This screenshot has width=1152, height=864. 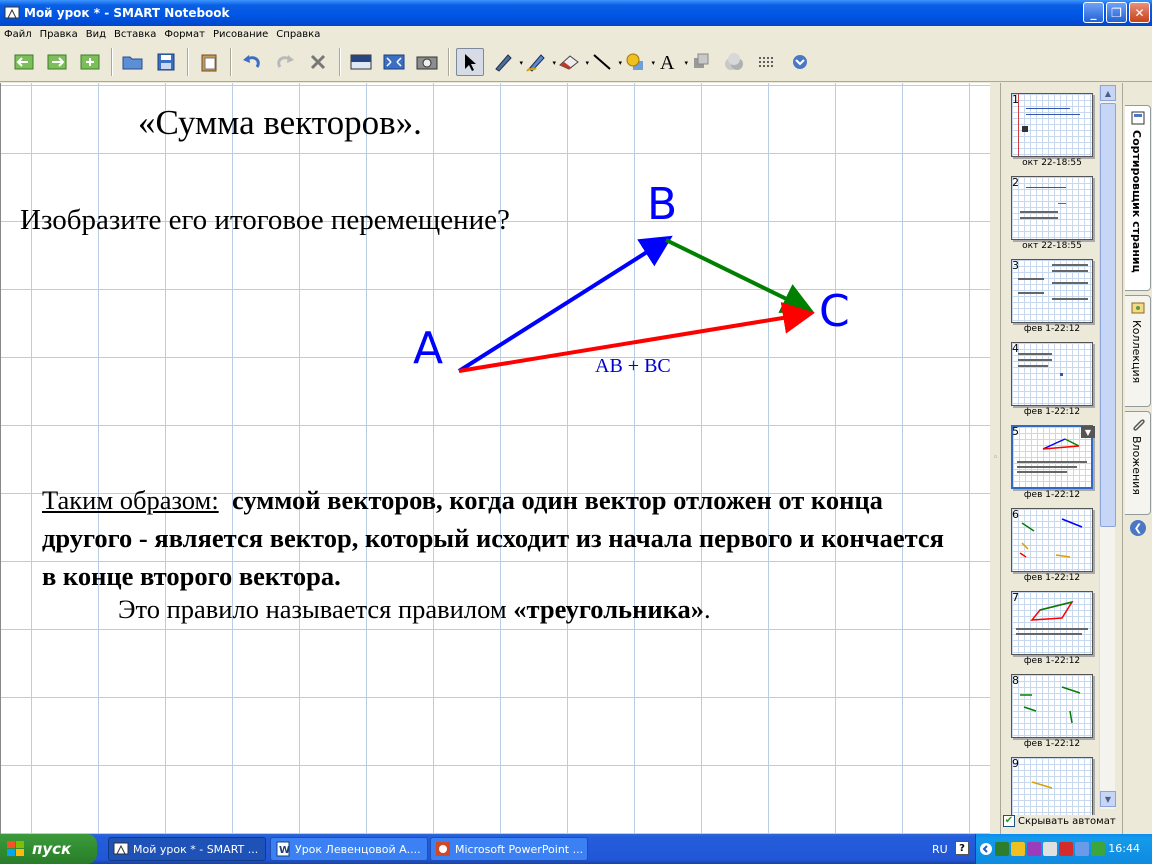 I want to click on page-thumbnail-active: 5 ▼ фев 1-22:12, so click(x=1052, y=466).